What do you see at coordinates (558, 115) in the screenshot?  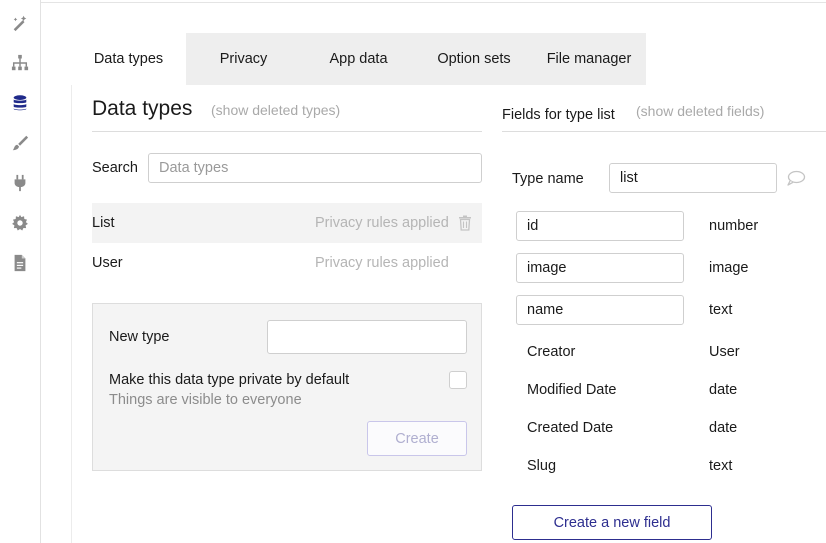 I see `fields-title: Fields for type list` at bounding box center [558, 115].